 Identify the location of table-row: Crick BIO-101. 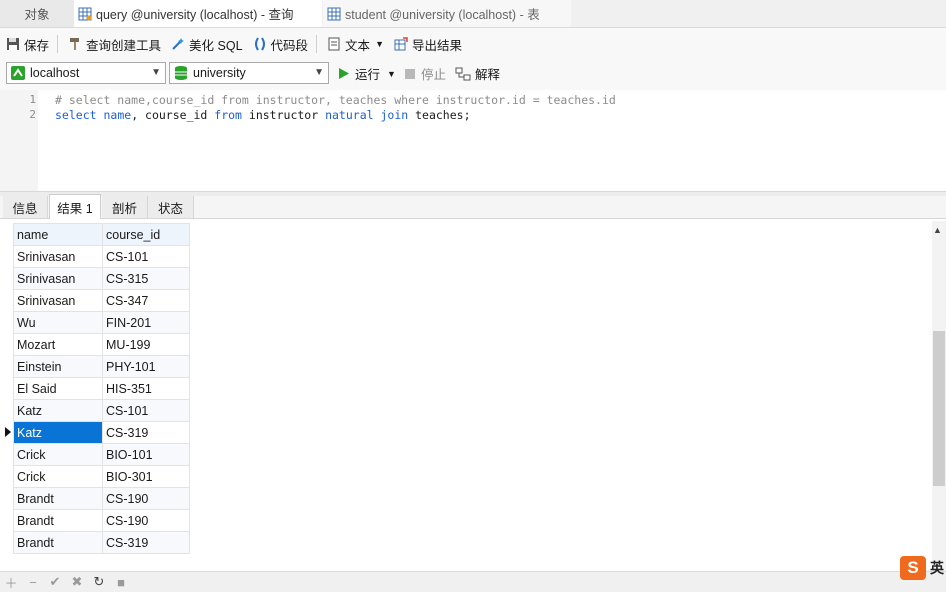
(101, 454).